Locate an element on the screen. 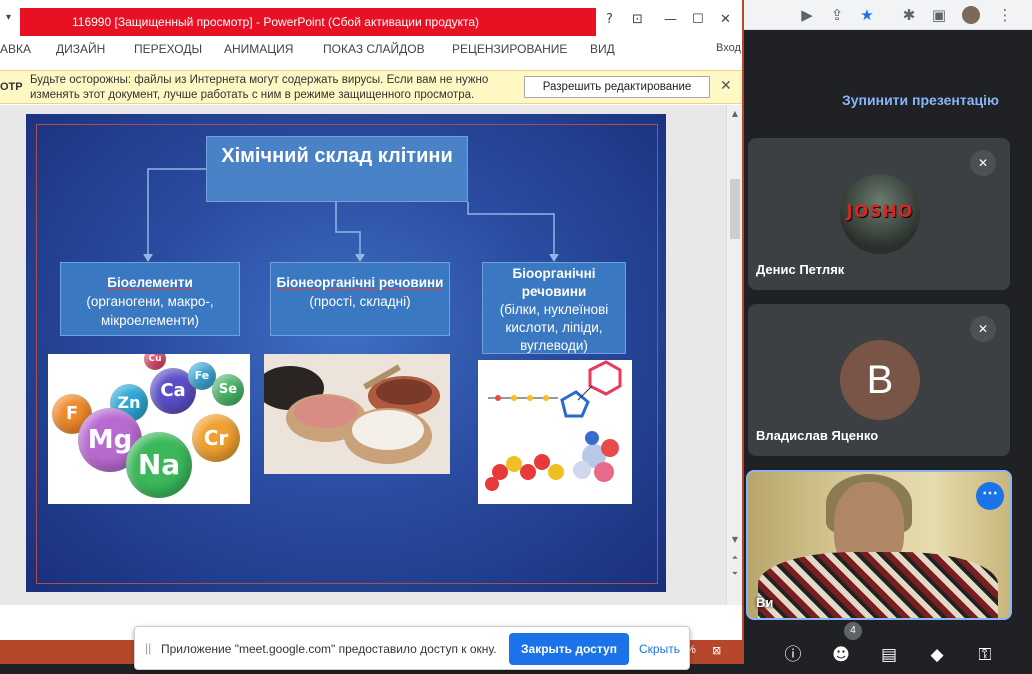  slide-title: Хімічний склад клітини is located at coordinates (337, 169).